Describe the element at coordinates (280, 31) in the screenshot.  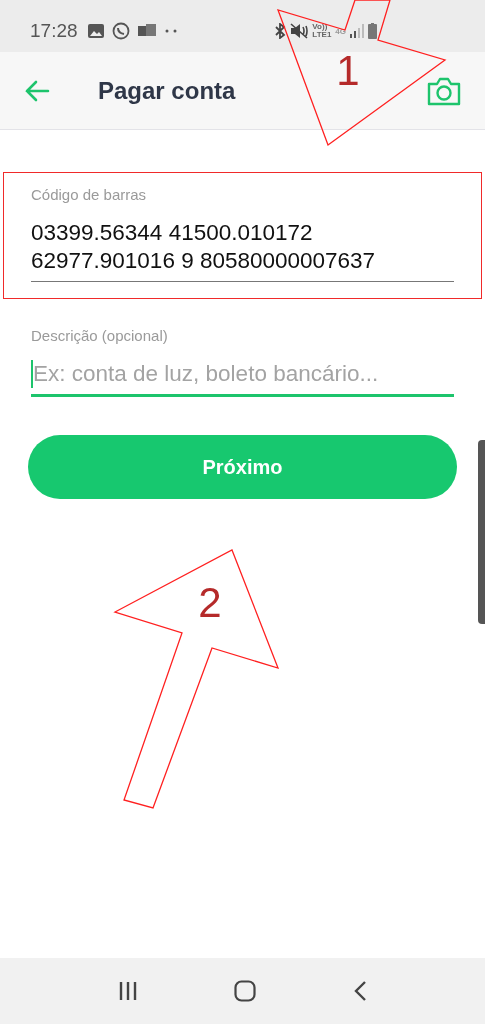
I see `bluetooth-icon` at that location.